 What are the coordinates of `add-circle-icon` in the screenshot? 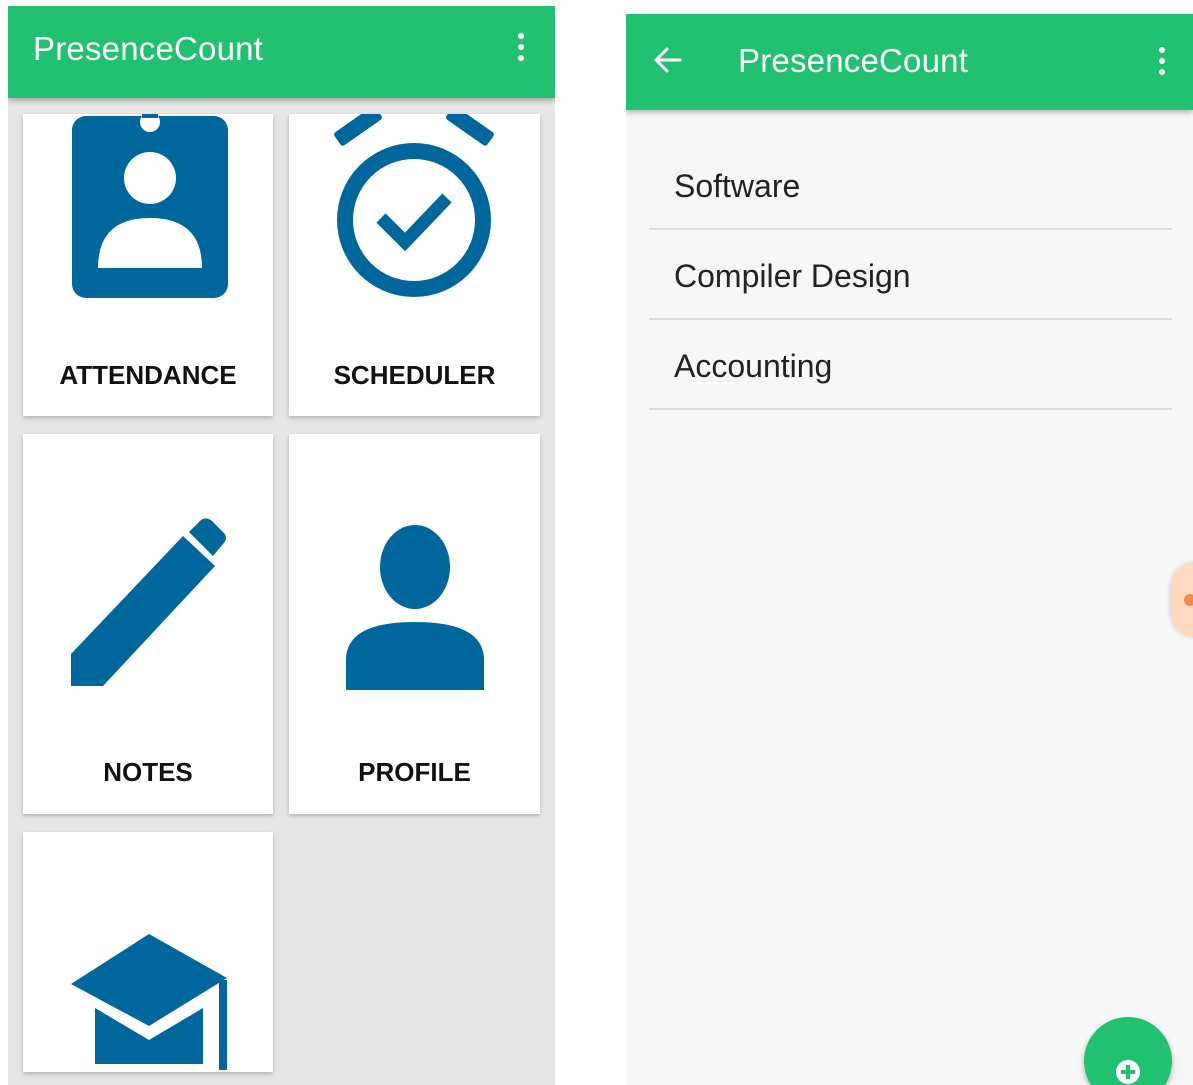 It's located at (1128, 1072).